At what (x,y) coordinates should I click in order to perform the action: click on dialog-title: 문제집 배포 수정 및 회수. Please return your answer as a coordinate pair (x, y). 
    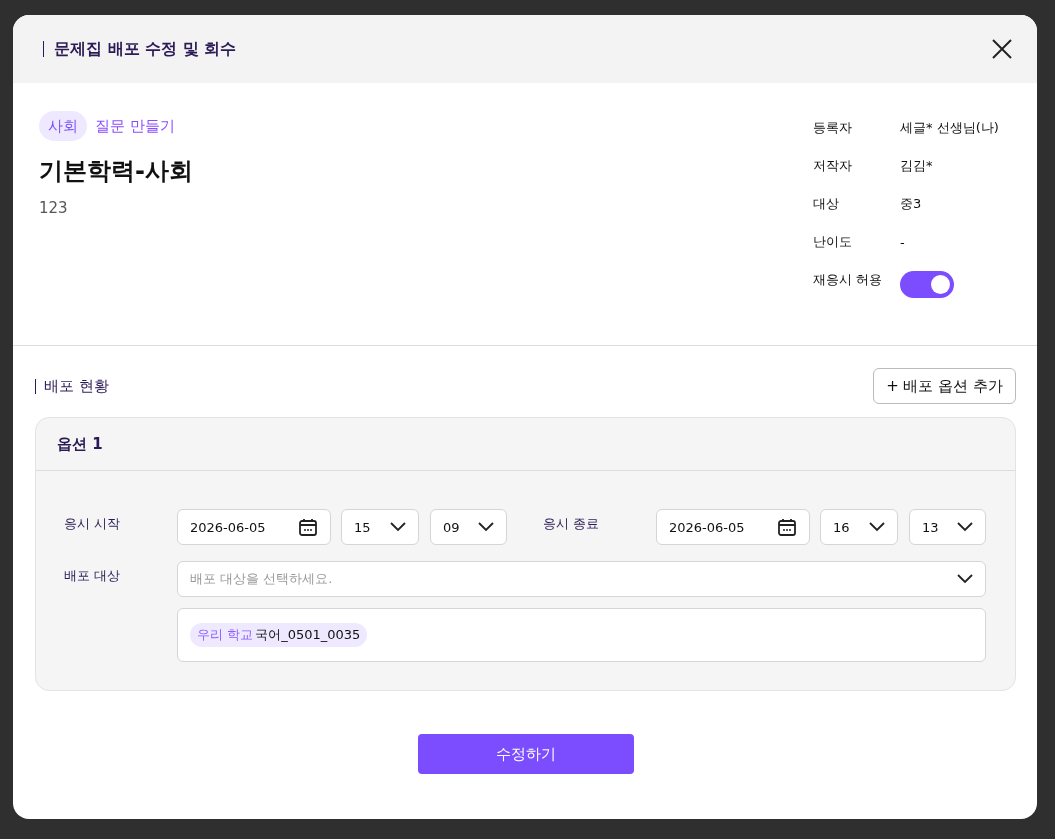
    Looking at the image, I should click on (140, 49).